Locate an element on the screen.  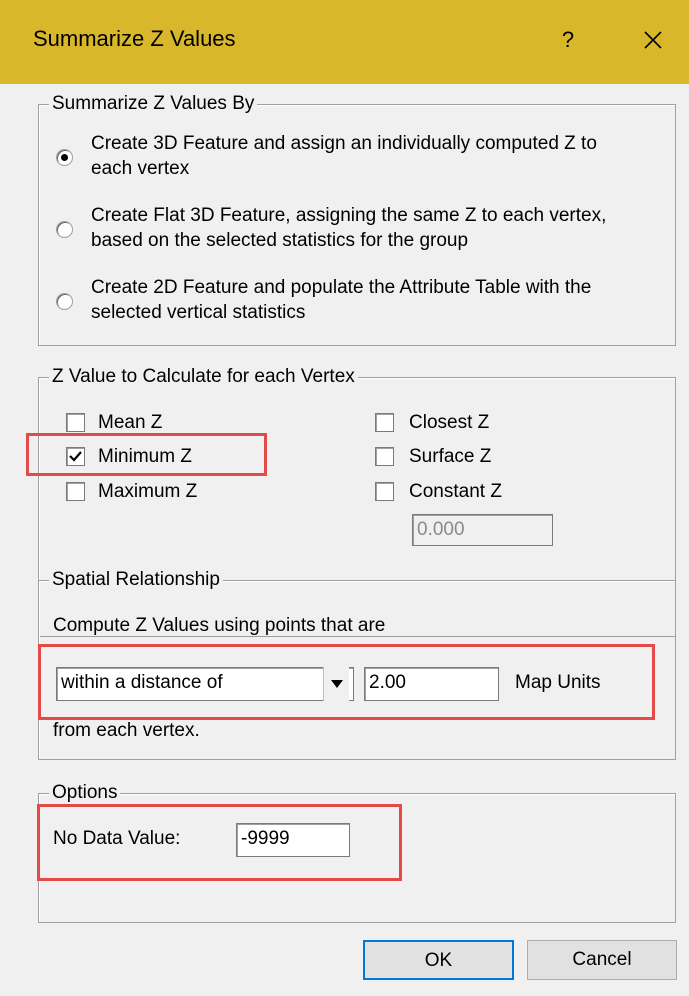
options-legend: Options is located at coordinates (85, 793).